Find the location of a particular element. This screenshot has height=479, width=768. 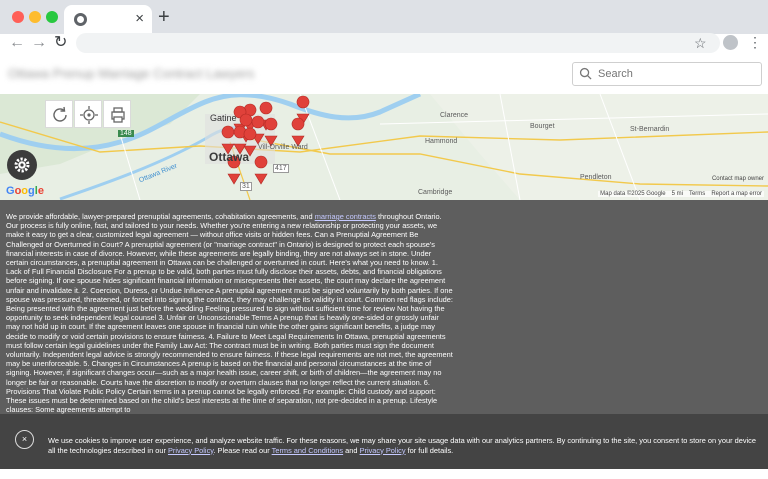

reload-map-button is located at coordinates (59, 114).